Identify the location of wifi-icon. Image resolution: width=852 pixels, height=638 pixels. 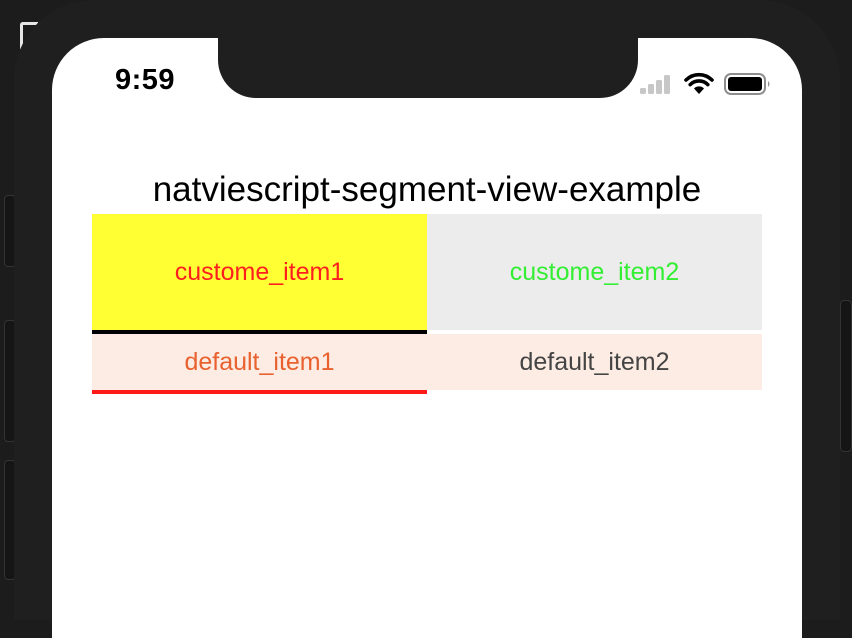
(699, 83).